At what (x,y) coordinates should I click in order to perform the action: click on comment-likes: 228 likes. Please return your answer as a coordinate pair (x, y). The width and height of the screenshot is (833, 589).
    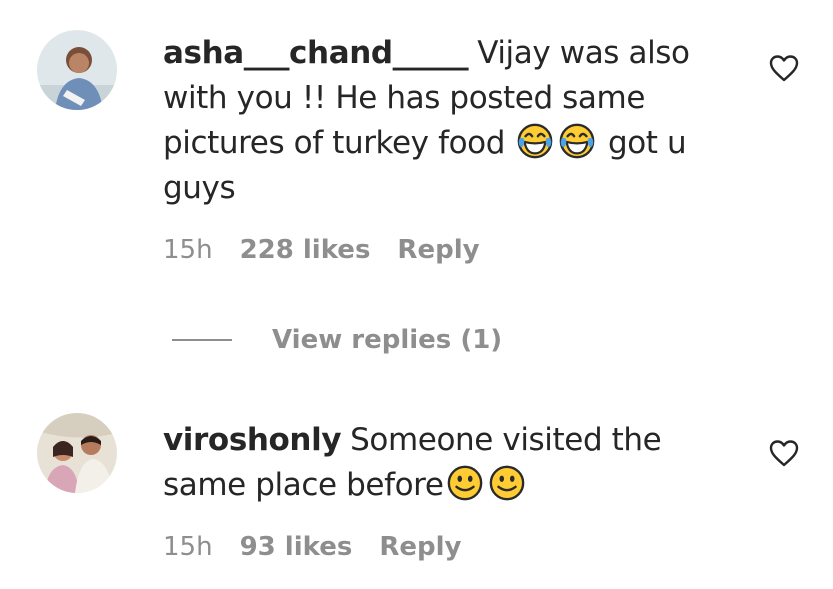
    Looking at the image, I should click on (305, 250).